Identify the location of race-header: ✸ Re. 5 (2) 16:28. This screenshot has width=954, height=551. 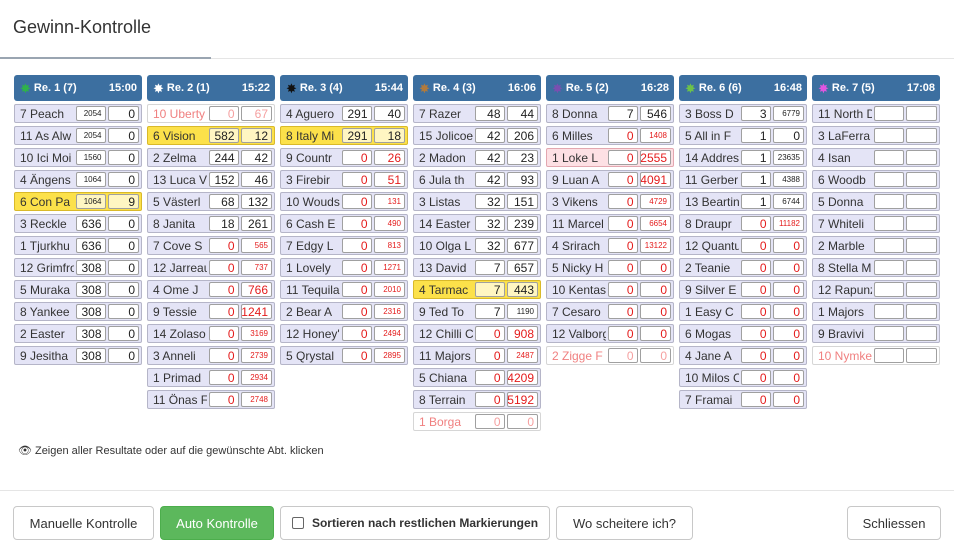
(610, 88).